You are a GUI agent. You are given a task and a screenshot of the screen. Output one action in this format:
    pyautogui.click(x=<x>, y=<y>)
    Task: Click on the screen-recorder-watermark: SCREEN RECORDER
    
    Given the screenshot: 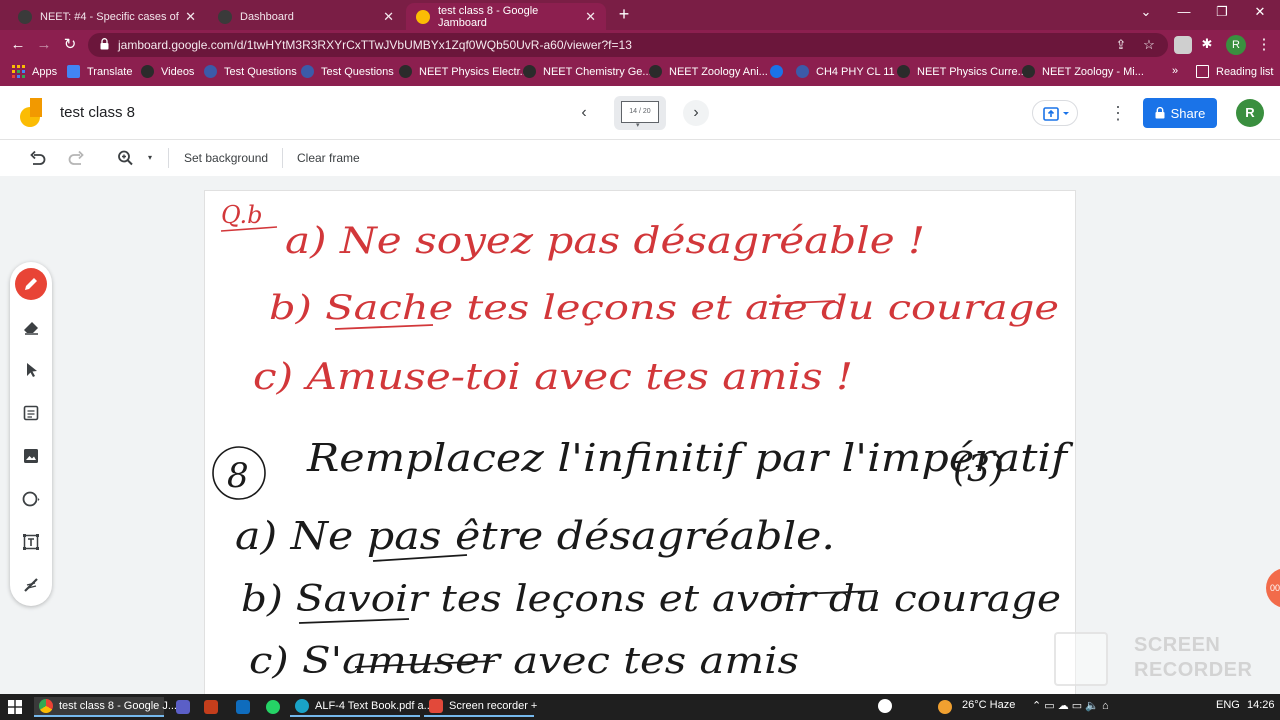 What is the action you would take?
    pyautogui.click(x=1159, y=660)
    